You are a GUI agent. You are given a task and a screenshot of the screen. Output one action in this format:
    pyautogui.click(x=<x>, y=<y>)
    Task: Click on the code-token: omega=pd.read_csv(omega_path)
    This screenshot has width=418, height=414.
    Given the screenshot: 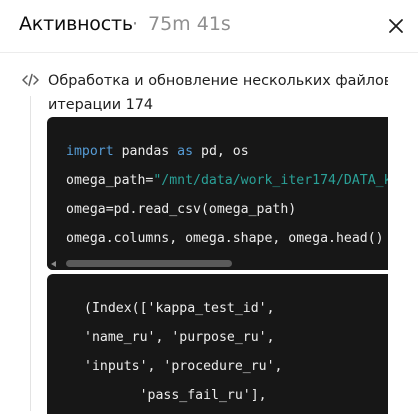 What is the action you would take?
    pyautogui.click(x=181, y=209)
    